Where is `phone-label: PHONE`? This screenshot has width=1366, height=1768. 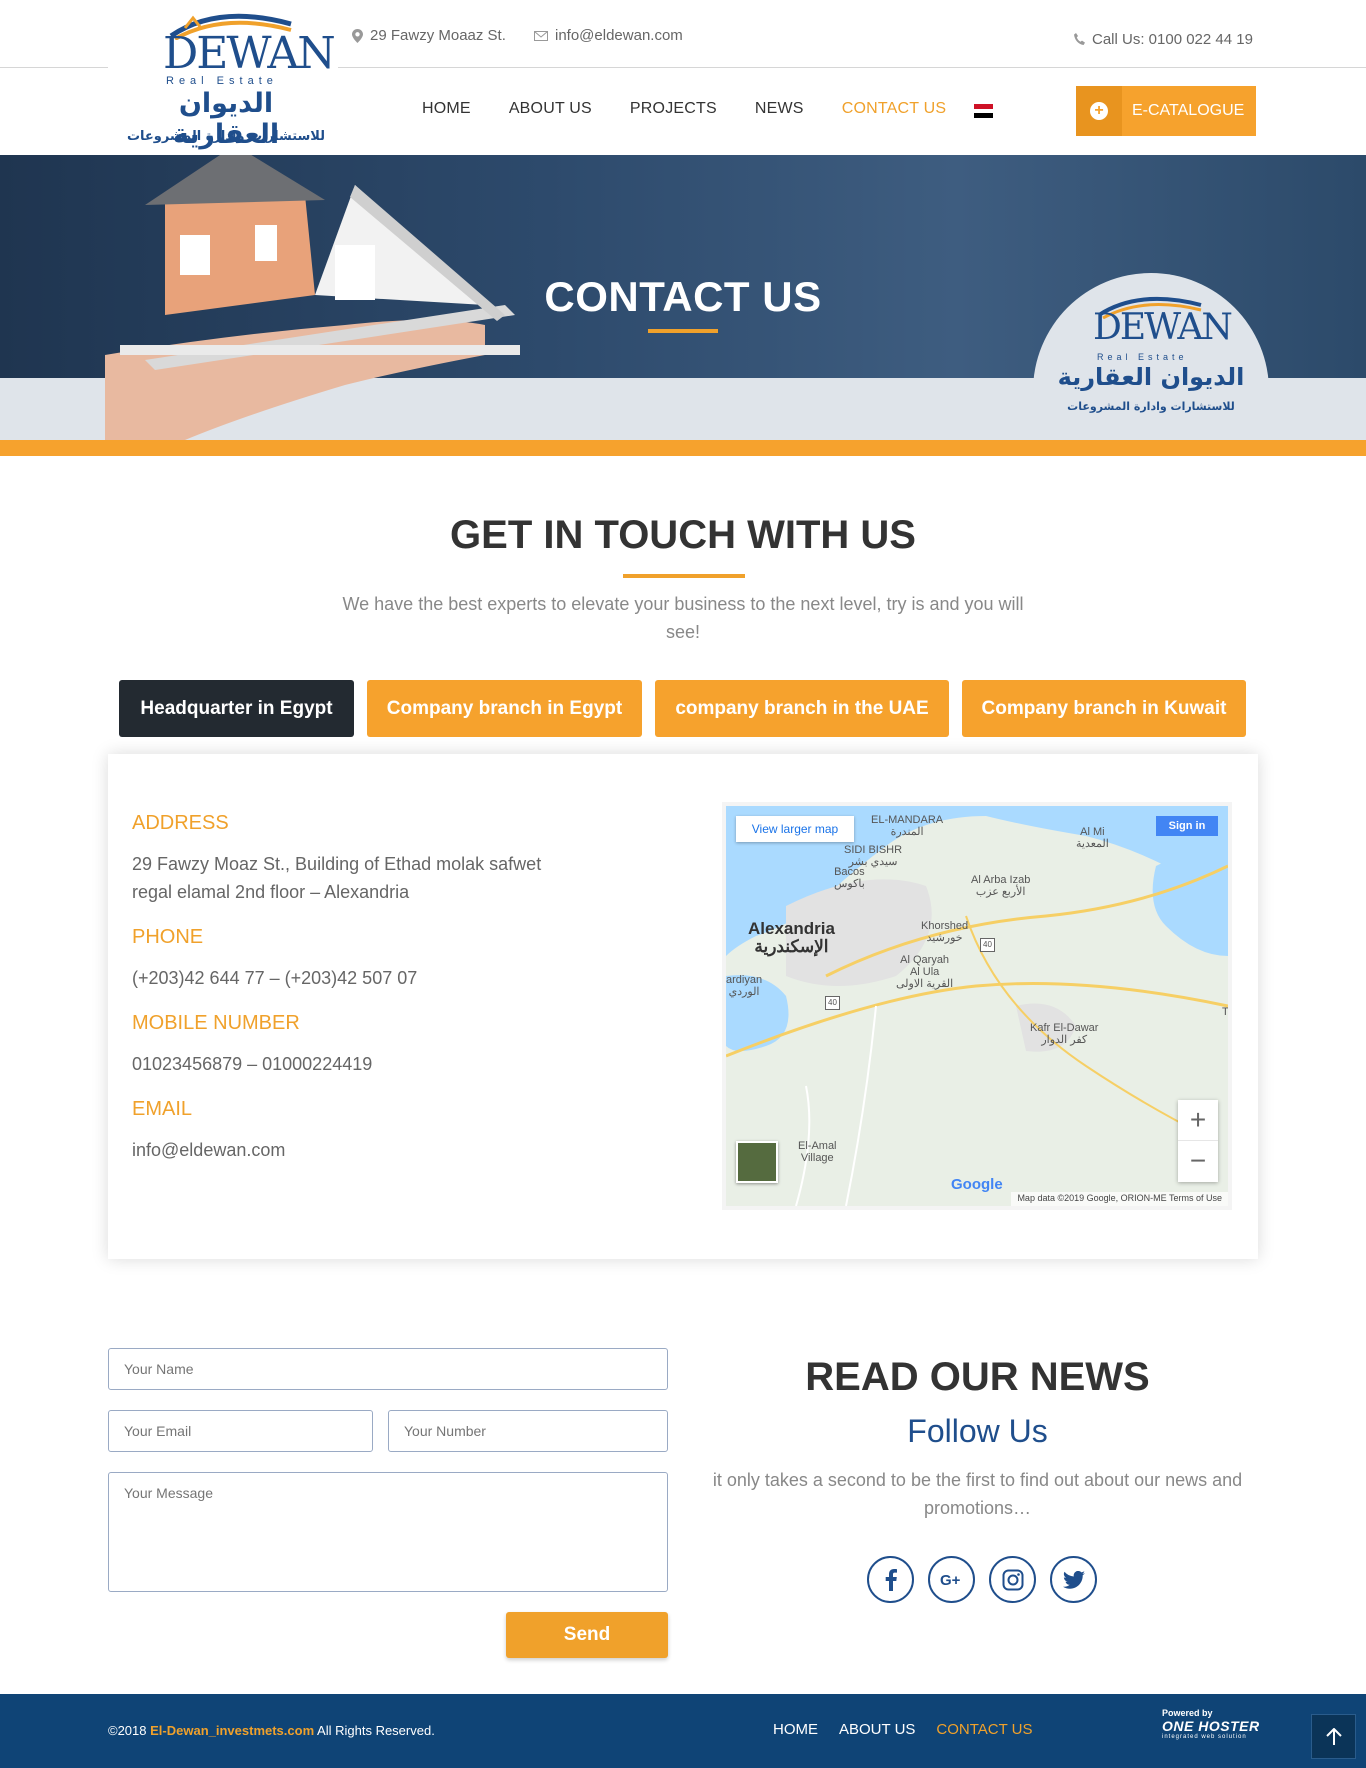
phone-label: PHONE is located at coordinates (168, 937).